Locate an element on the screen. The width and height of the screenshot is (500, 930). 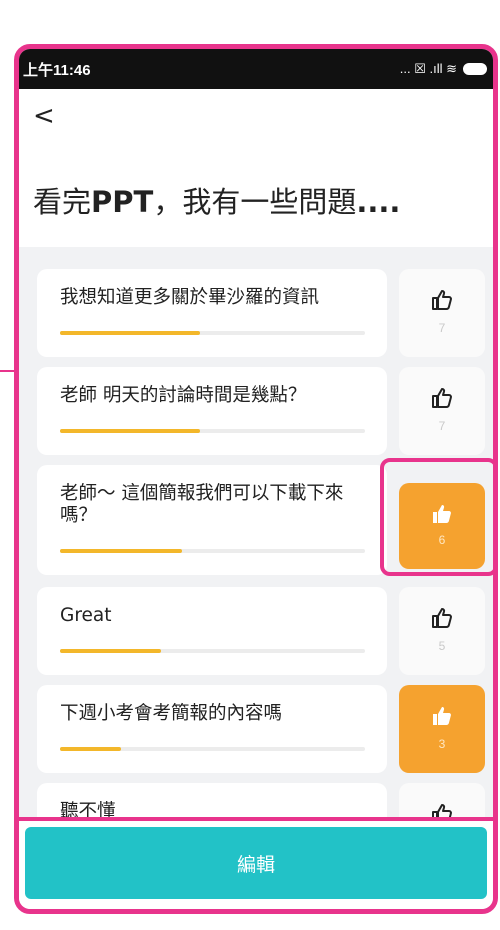
question-text: Great is located at coordinates (86, 615).